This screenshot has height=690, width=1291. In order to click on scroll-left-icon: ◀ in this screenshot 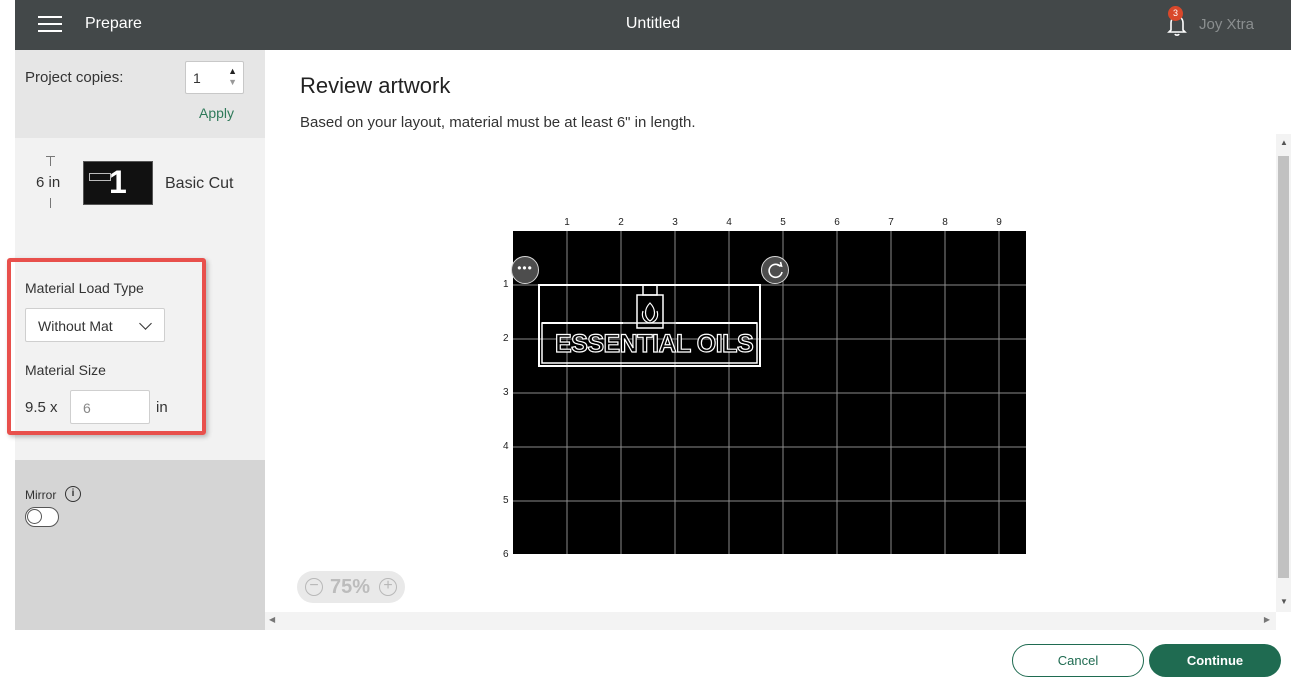, I will do `click(272, 619)`.